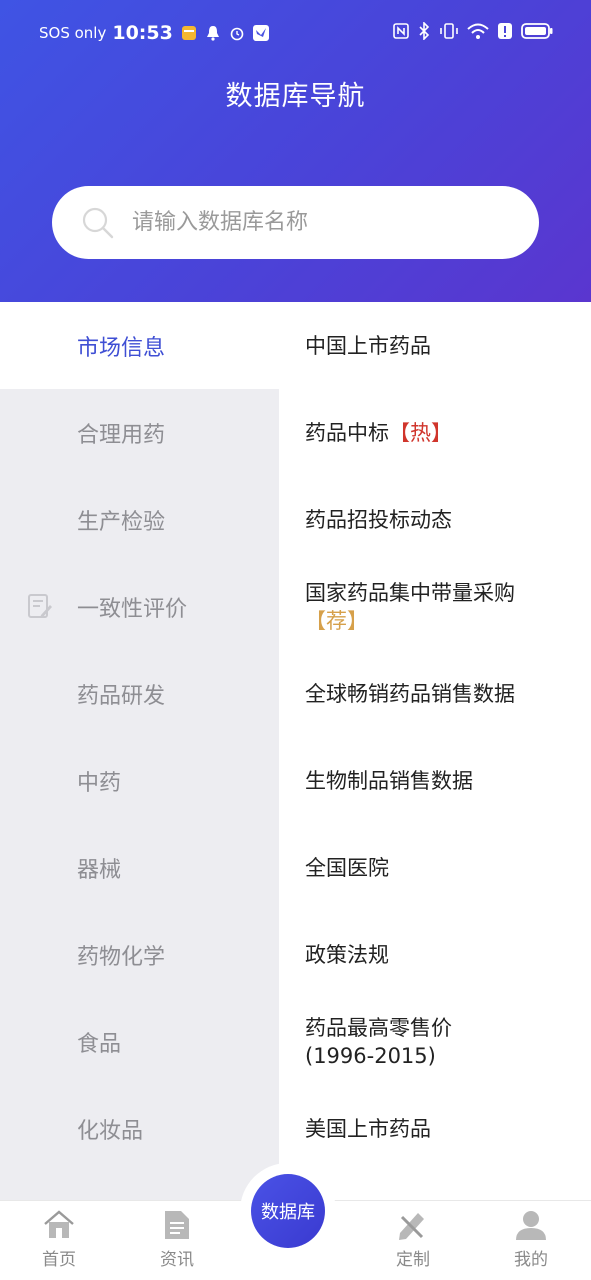 The width and height of the screenshot is (591, 1280). I want to click on nav-custom-label: 定制, so click(413, 1260).